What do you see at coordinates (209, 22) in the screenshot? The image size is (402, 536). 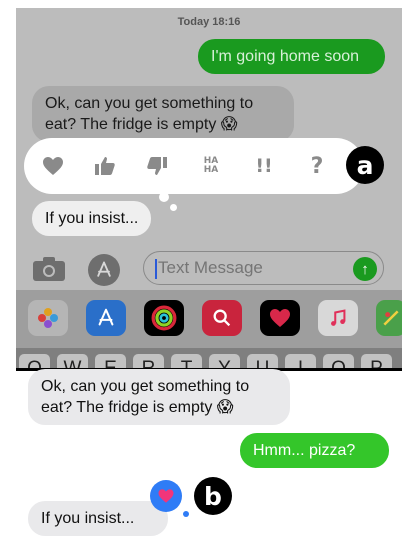 I see `timestamp: Today 18:16` at bounding box center [209, 22].